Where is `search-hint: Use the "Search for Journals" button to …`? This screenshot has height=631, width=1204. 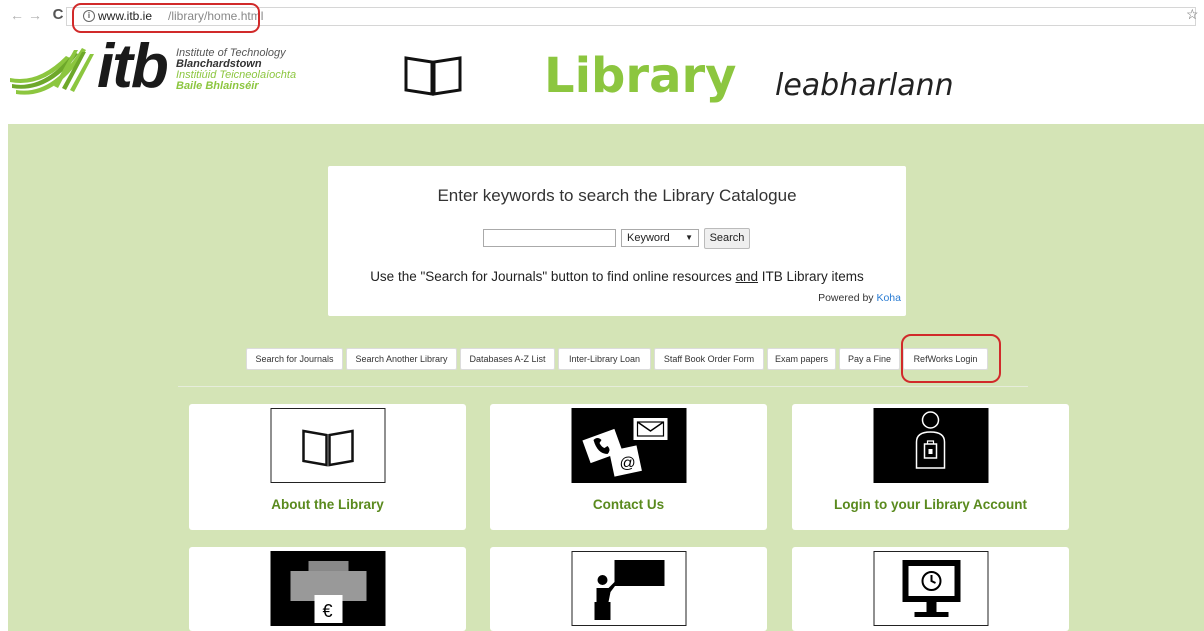
search-hint: Use the "Search for Journals" button to … is located at coordinates (617, 276).